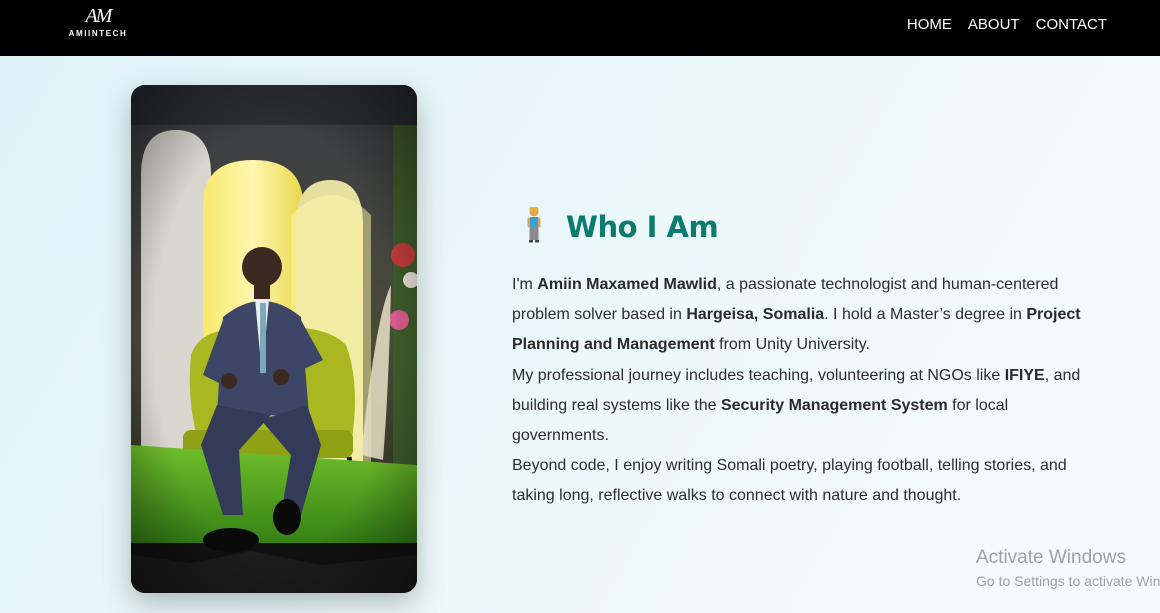 Image resolution: width=1160 pixels, height=613 pixels. Describe the element at coordinates (1024, 375) in the screenshot. I see `bio-highlight: IFIYE` at that location.